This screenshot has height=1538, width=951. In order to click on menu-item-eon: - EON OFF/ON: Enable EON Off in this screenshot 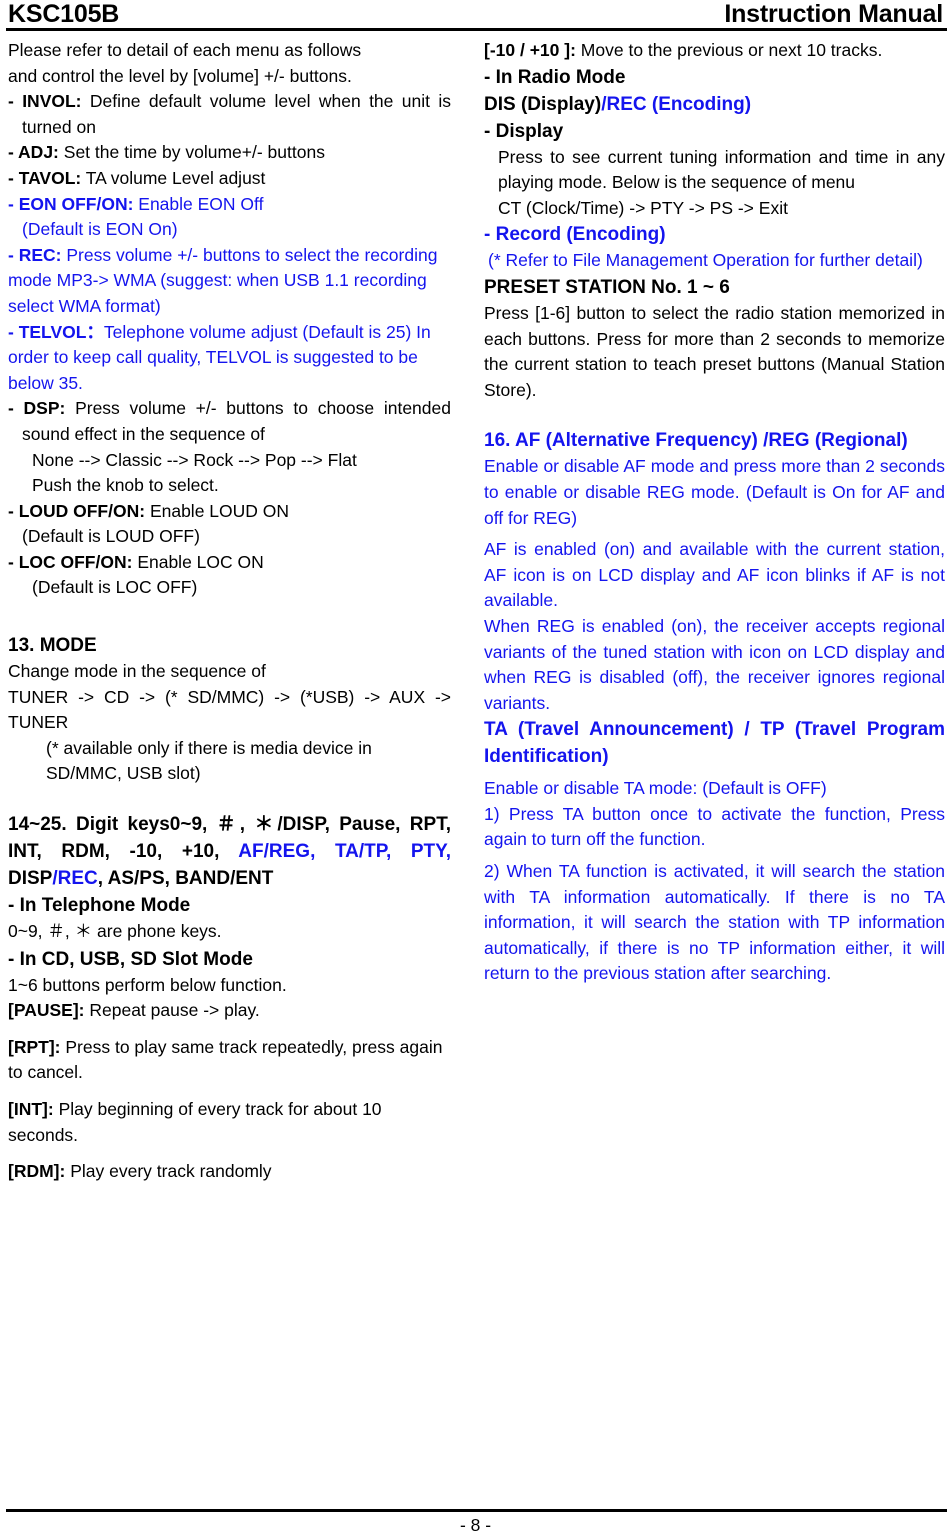, I will do `click(229, 205)`.